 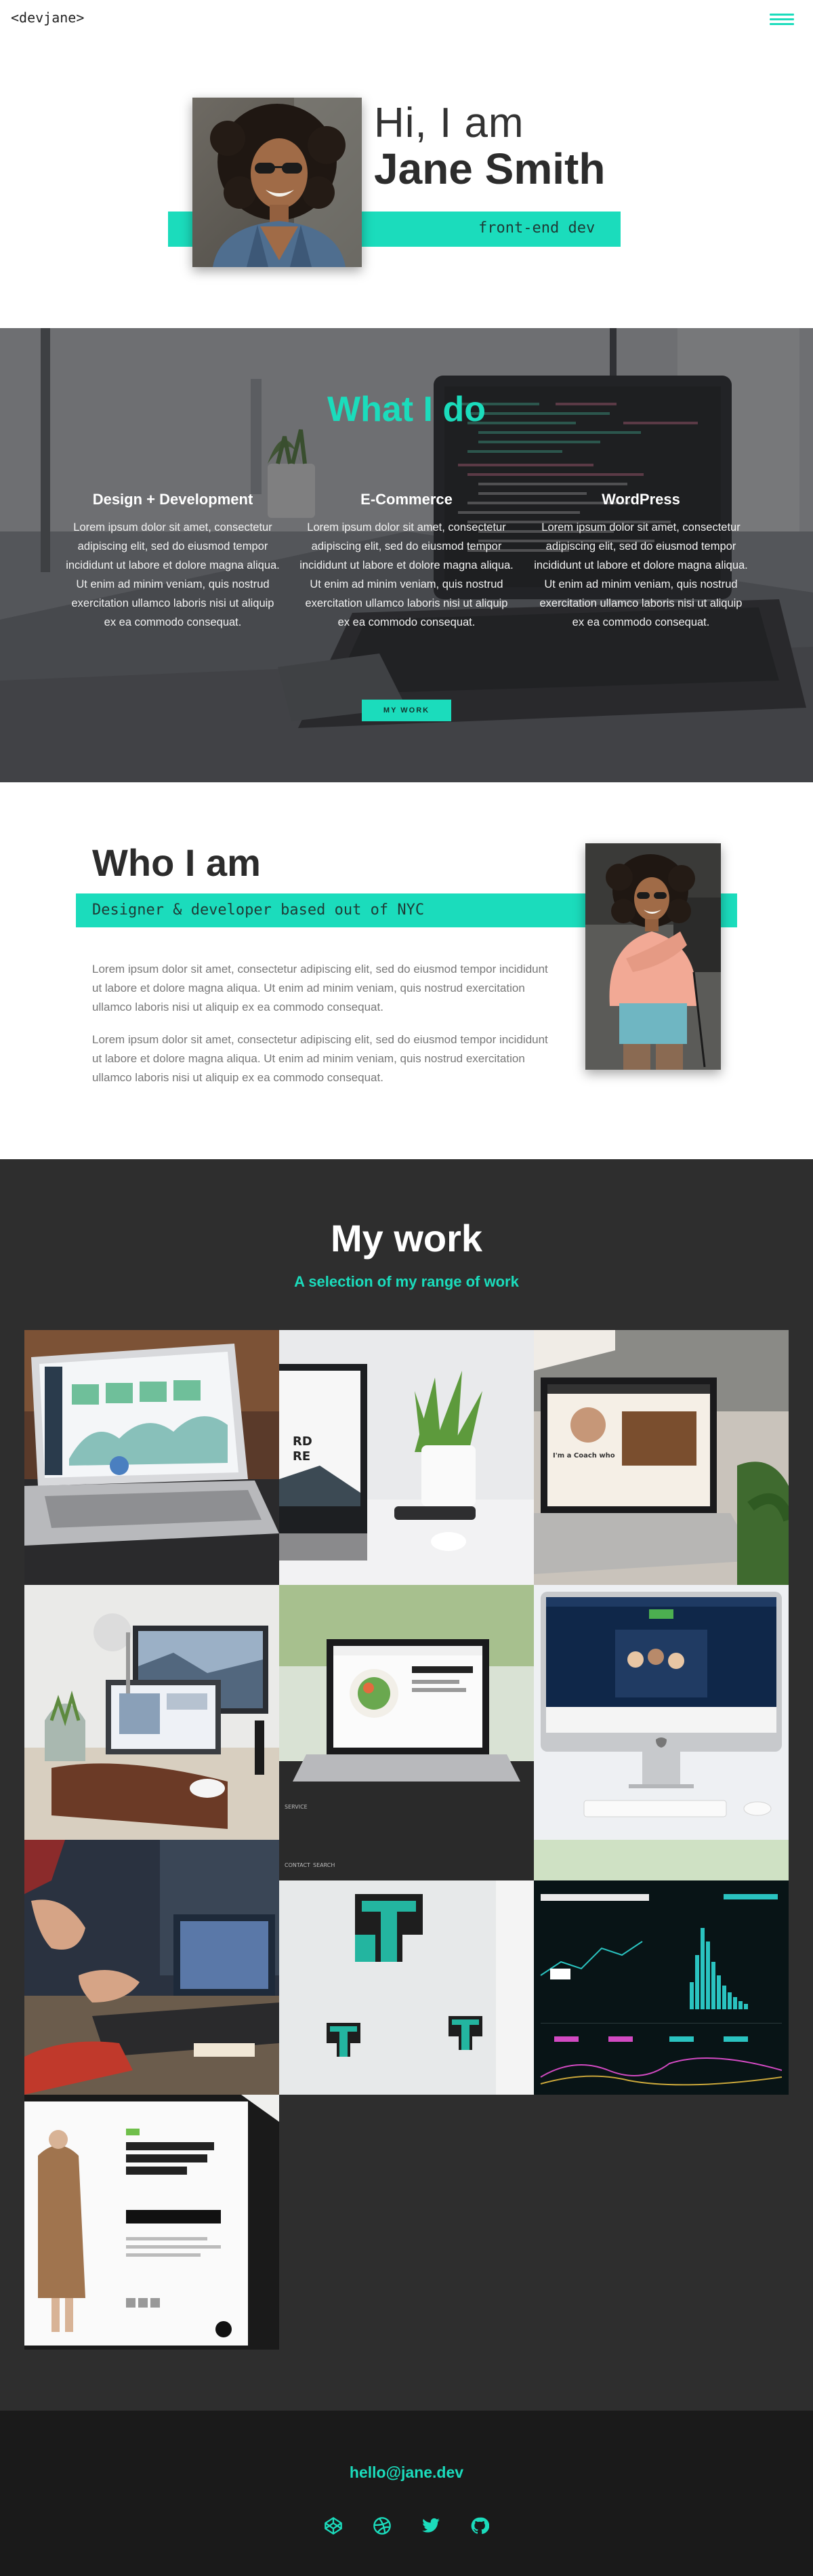 What do you see at coordinates (406, 1712) in the screenshot?
I see `portfolio-tile: SERVICE` at bounding box center [406, 1712].